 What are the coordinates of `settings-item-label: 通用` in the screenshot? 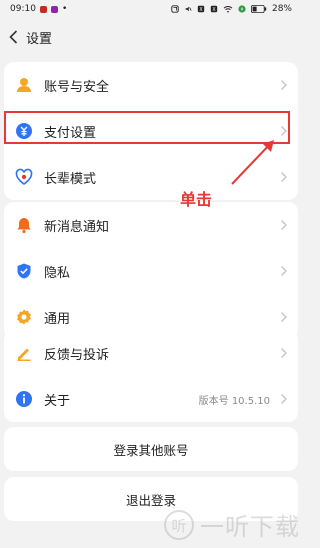 It's located at (57, 319).